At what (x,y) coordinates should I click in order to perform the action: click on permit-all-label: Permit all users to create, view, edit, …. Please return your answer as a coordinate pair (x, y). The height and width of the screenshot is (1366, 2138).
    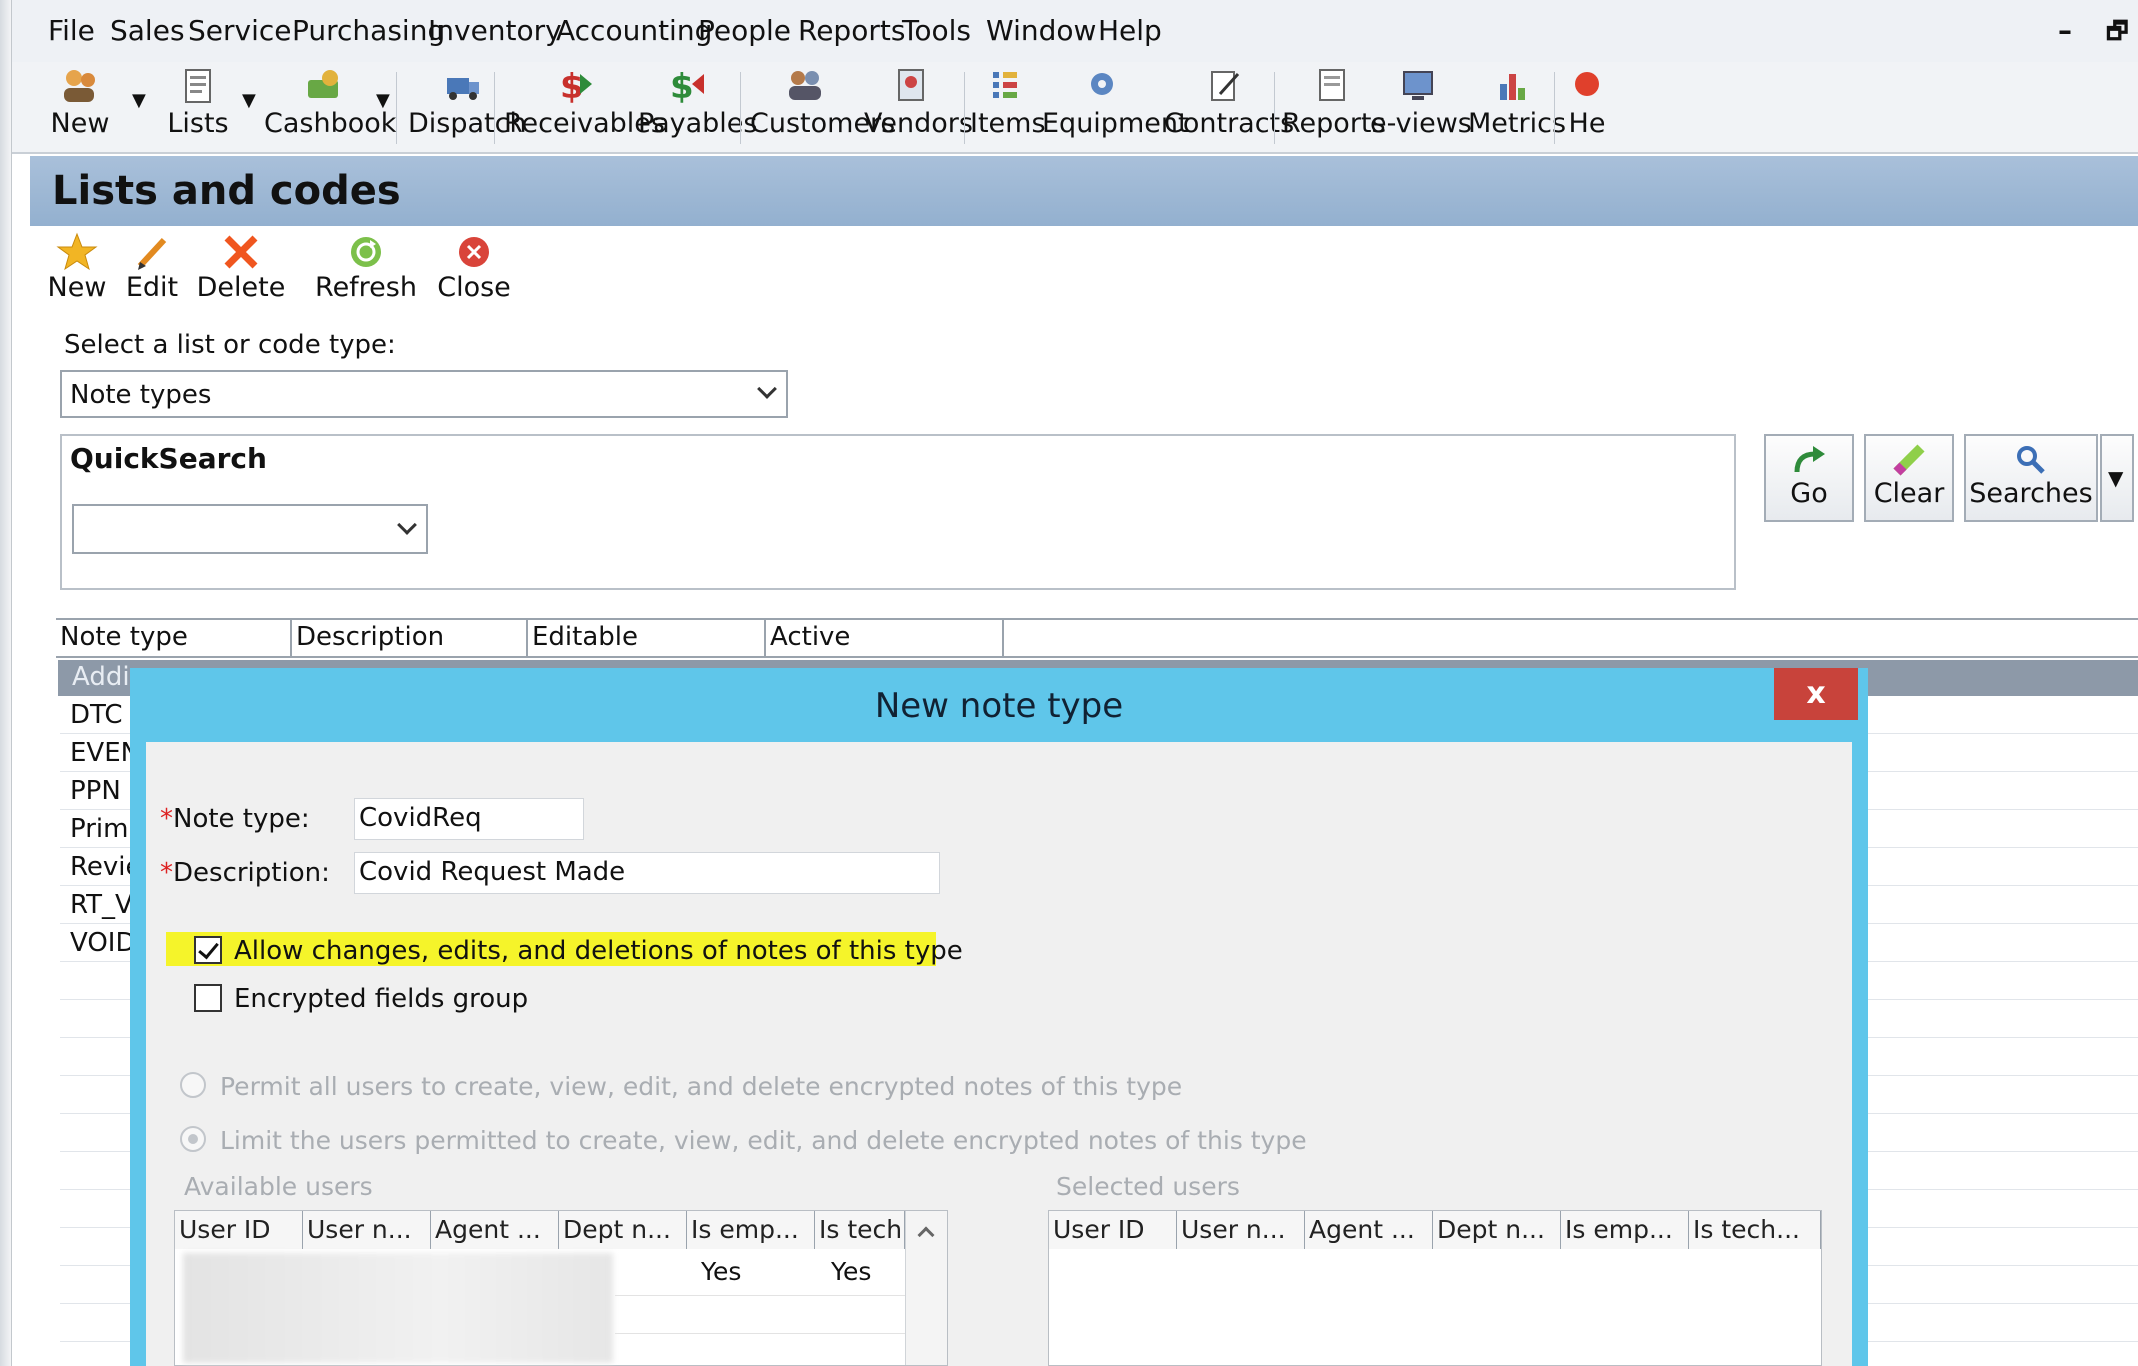
    Looking at the image, I should click on (701, 1086).